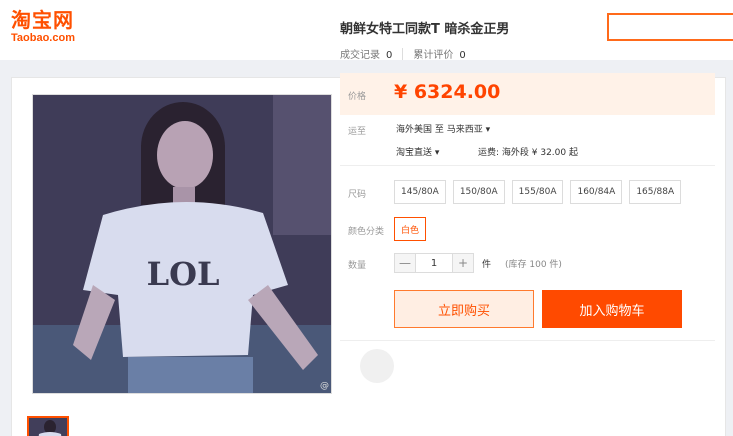 This screenshot has width=733, height=436. I want to click on reviews-count: 0, so click(462, 55).